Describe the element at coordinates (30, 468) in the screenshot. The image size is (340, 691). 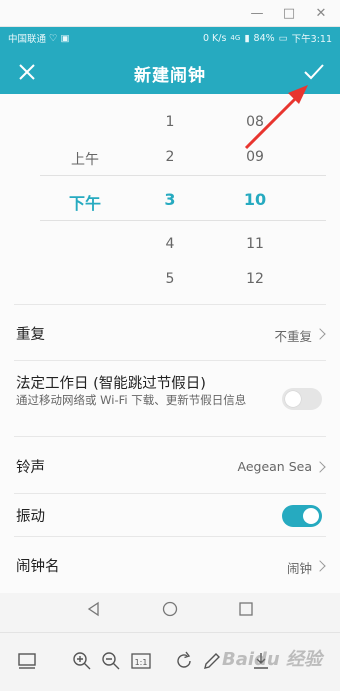
I see `ringtone-label: 铃声` at that location.